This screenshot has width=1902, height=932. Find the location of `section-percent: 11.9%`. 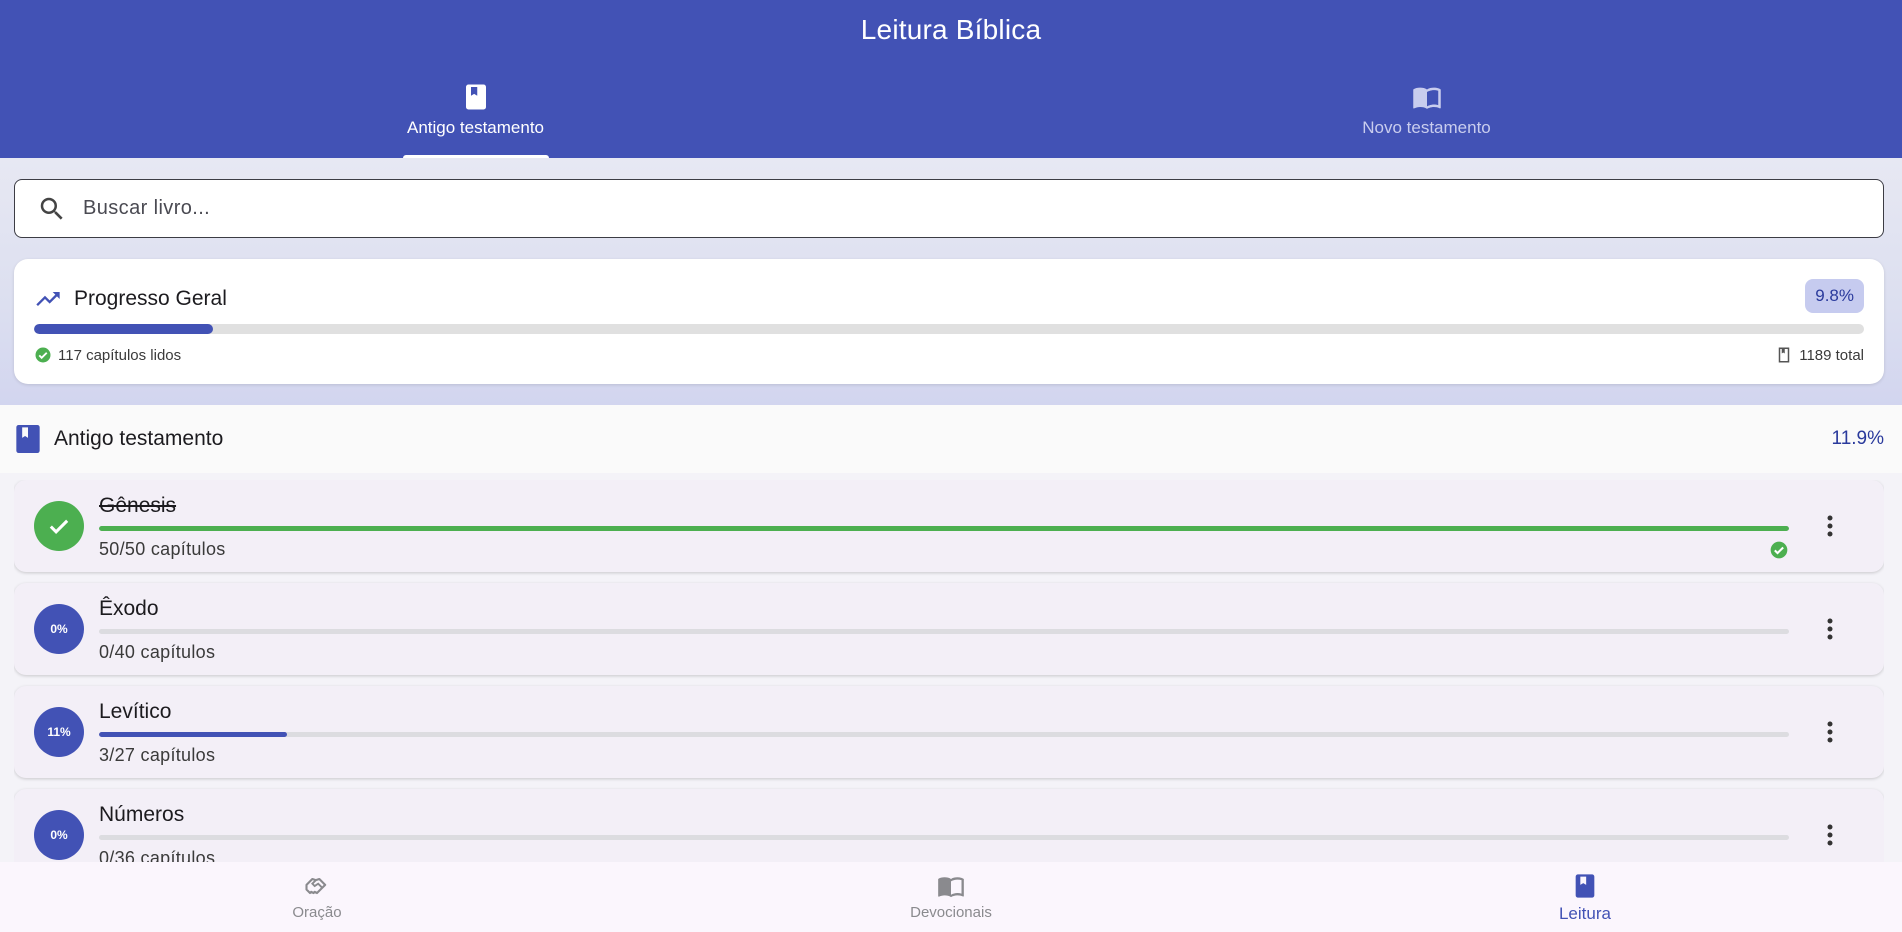

section-percent: 11.9% is located at coordinates (1857, 438).